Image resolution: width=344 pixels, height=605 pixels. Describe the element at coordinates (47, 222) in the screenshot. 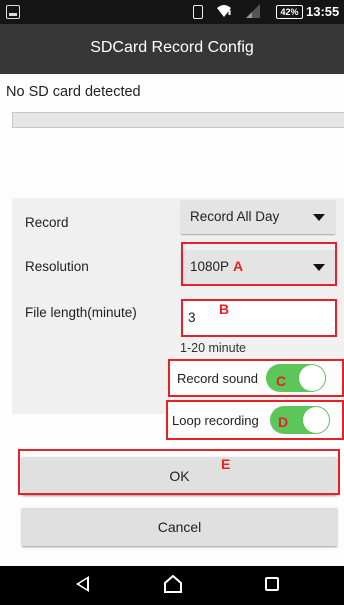

I see `record-label: Record` at that location.